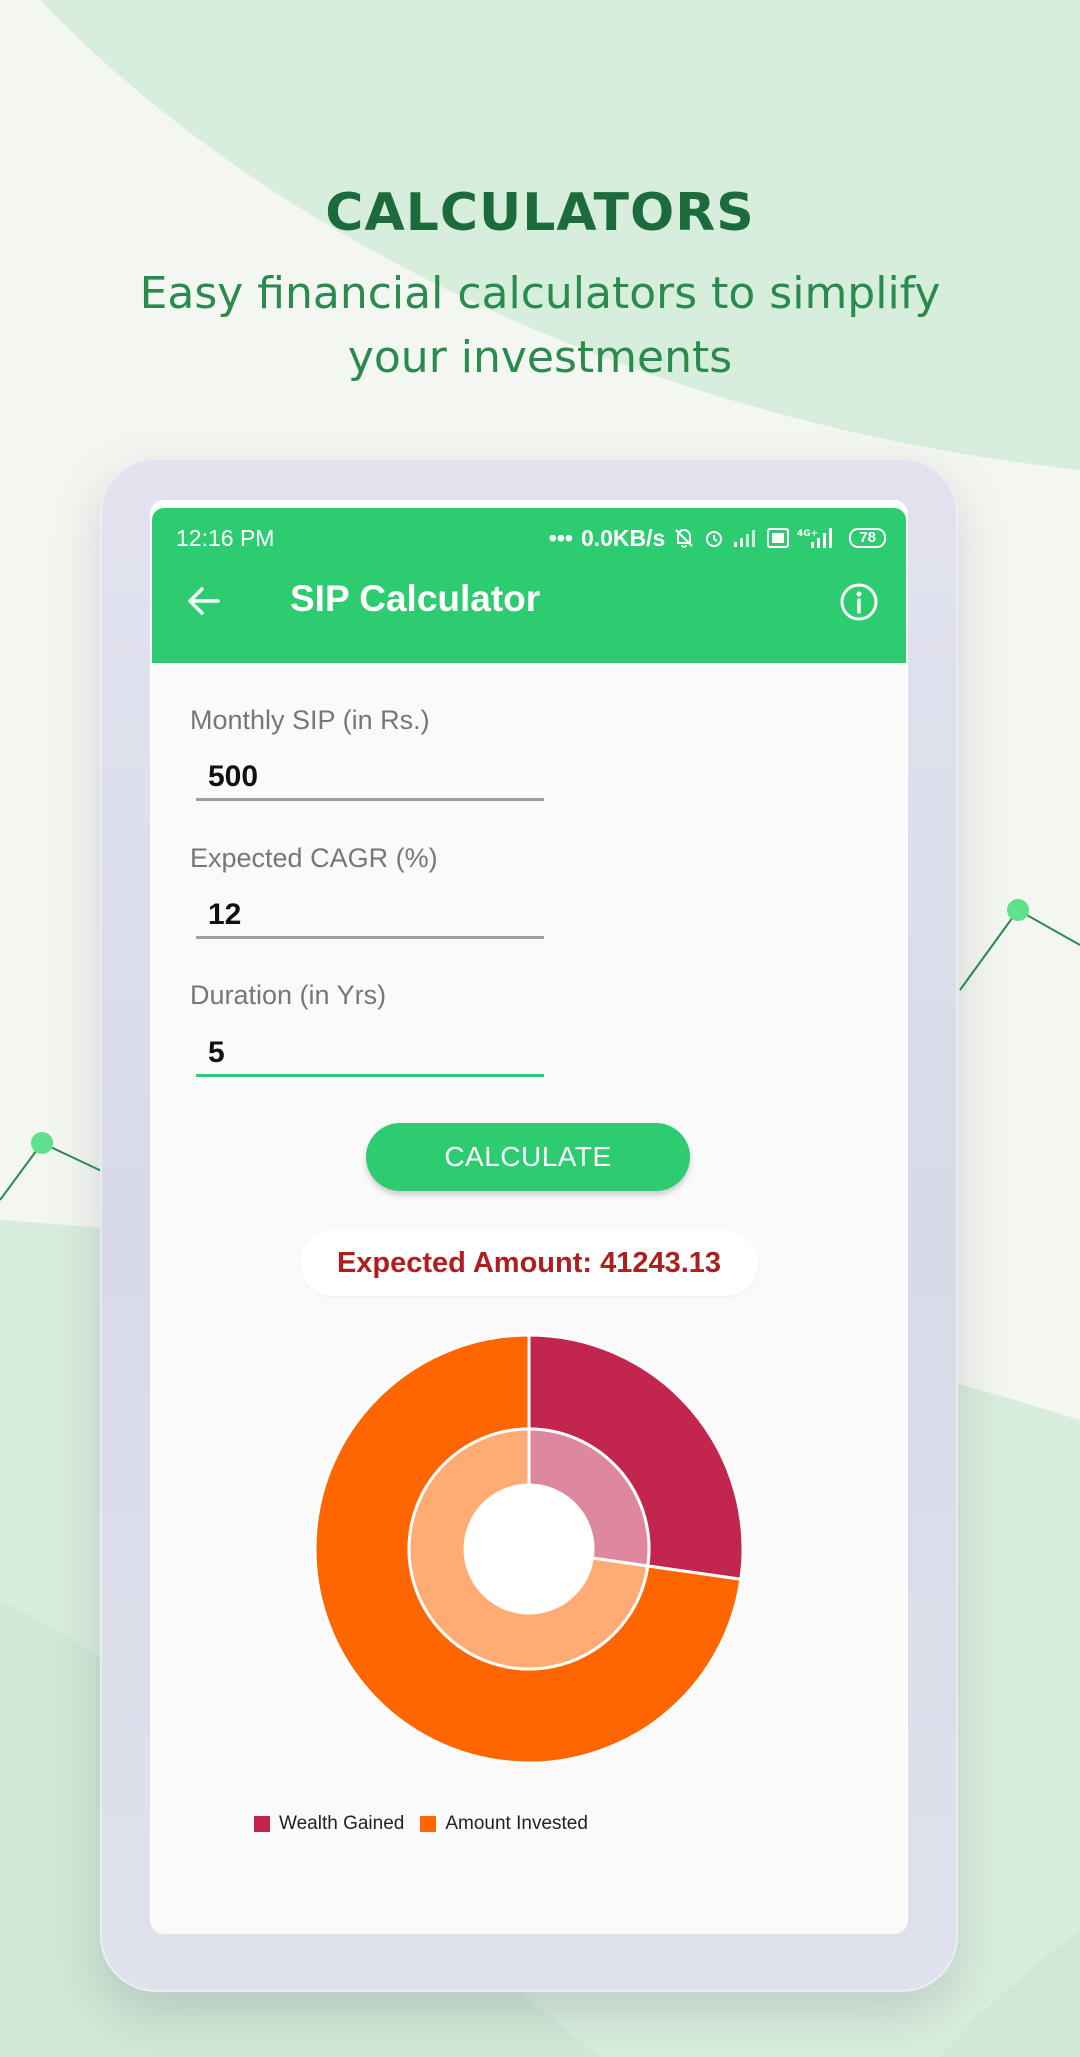  I want to click on more-dots-icon: •••, so click(560, 537).